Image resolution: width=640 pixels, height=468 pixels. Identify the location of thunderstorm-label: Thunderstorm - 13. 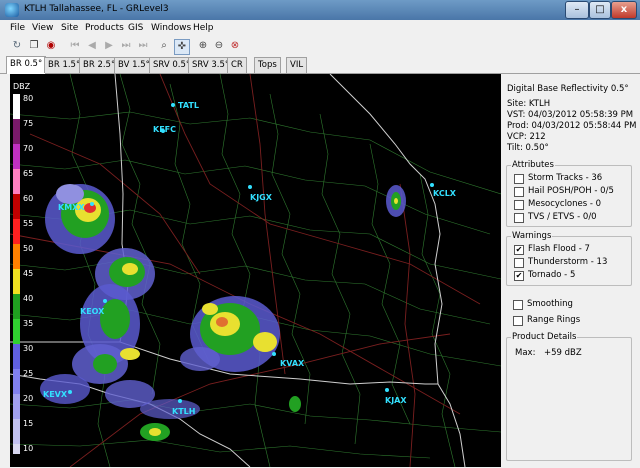
(567, 262).